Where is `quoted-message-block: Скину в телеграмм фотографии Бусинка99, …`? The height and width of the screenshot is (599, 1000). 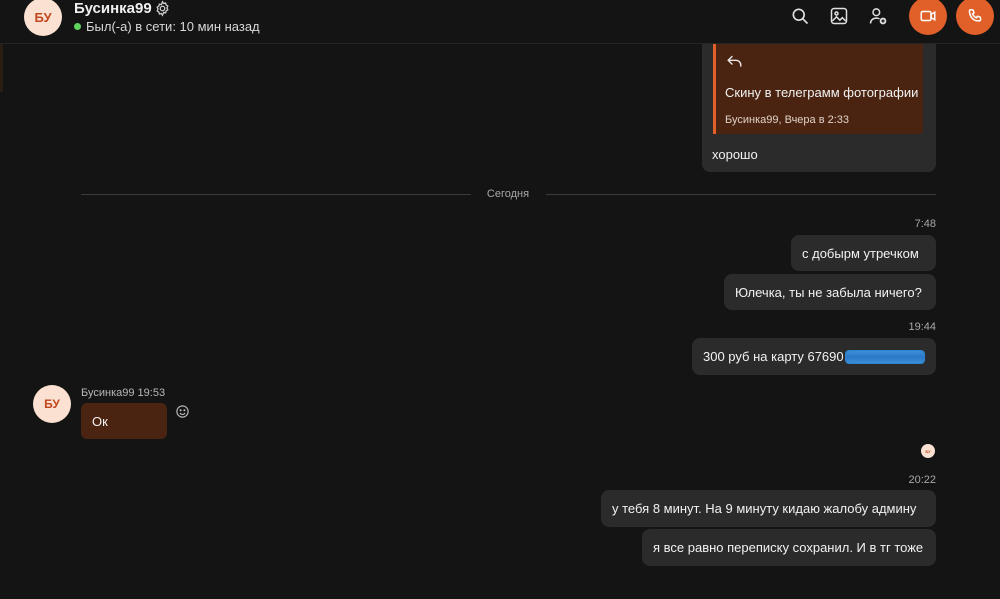 quoted-message-block: Скину в телеграмм фотографии Бусинка99, … is located at coordinates (818, 89).